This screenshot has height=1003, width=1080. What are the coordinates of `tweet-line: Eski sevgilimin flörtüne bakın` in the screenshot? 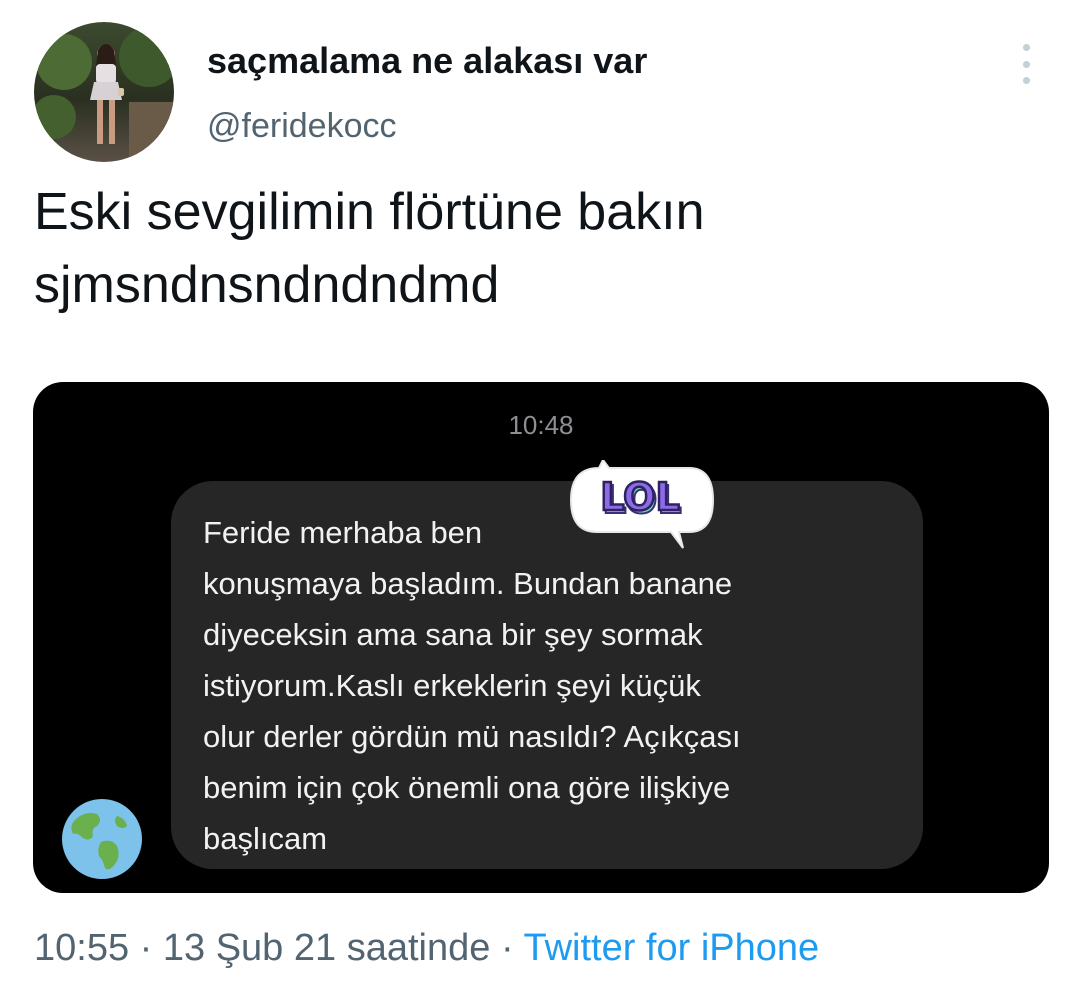 It's located at (369, 212).